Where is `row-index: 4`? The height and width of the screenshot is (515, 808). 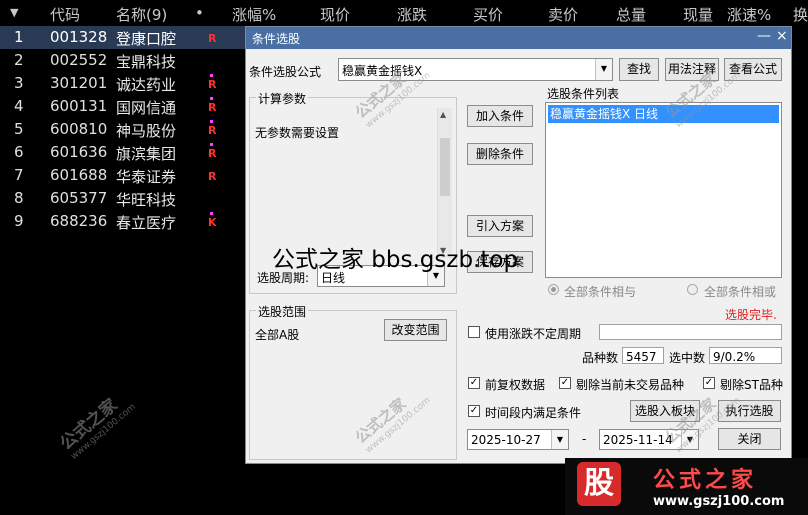 row-index: 4 is located at coordinates (19, 106).